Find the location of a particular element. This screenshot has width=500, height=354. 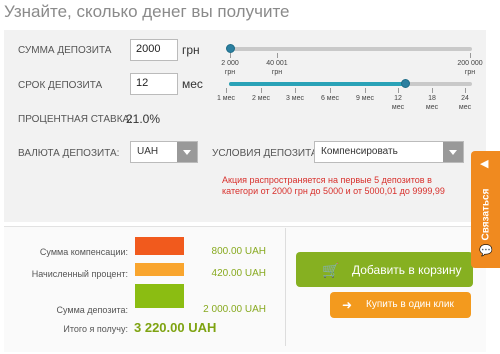

conditions-select-value: Компенсировать is located at coordinates (359, 151).